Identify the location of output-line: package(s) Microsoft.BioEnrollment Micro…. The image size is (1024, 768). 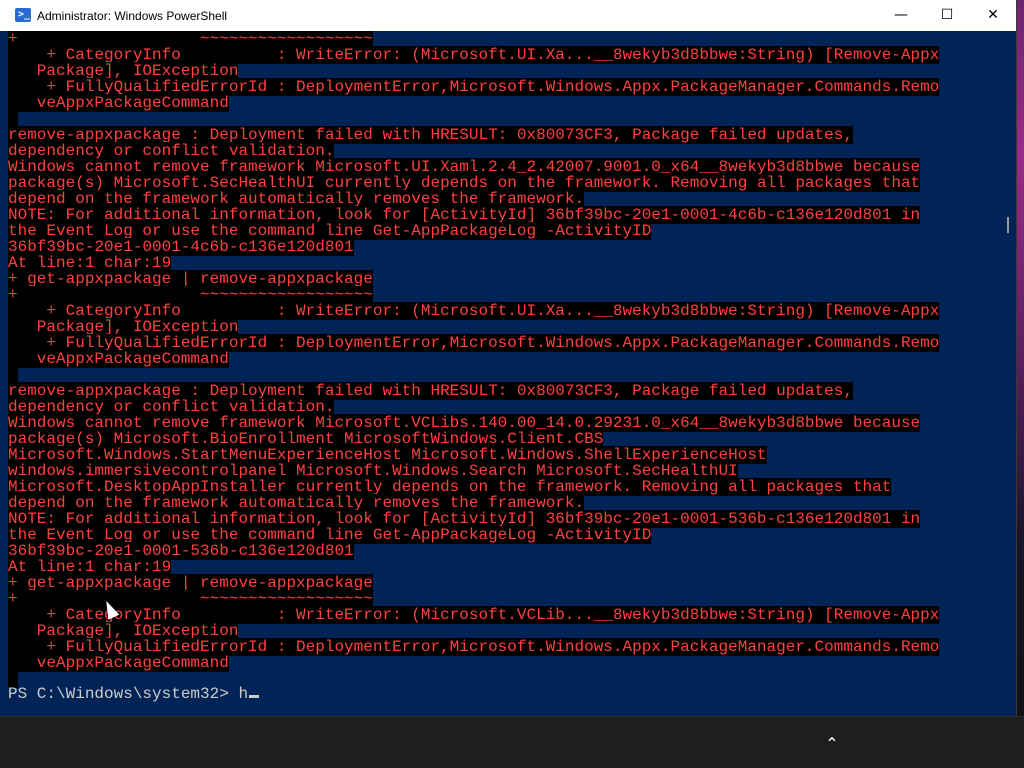
(473, 439).